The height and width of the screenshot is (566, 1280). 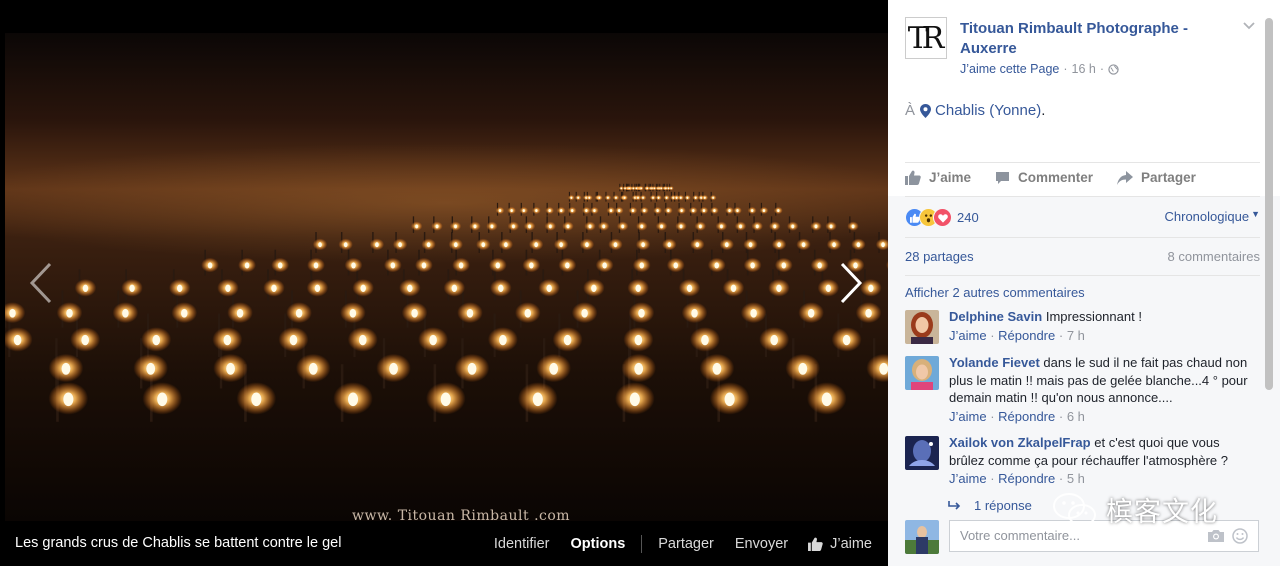 I want to click on share-button: Partager, so click(x=686, y=544).